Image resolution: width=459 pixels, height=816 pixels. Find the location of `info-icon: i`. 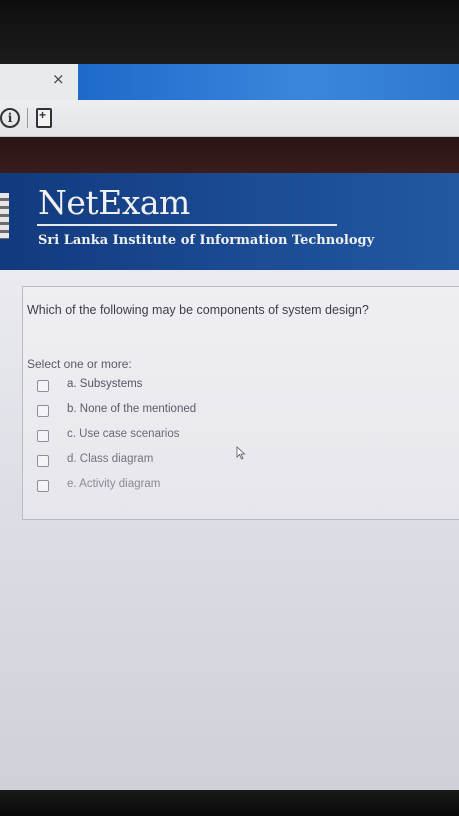

info-icon: i is located at coordinates (10, 118).